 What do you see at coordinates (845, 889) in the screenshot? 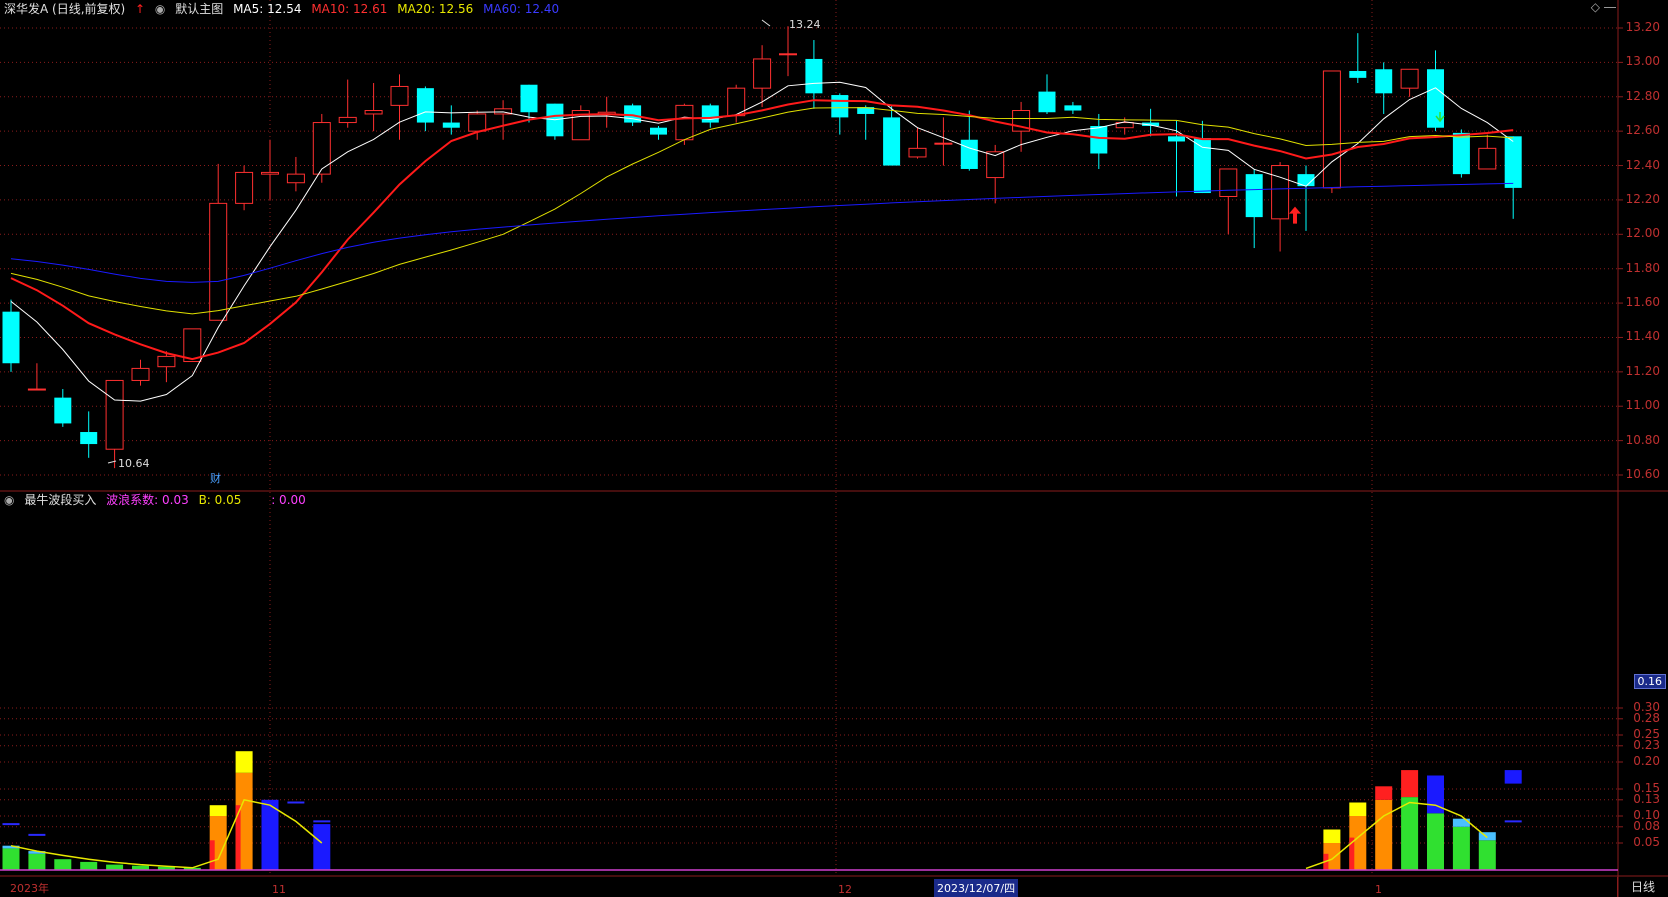
I see `x-label-dec: 12` at bounding box center [845, 889].